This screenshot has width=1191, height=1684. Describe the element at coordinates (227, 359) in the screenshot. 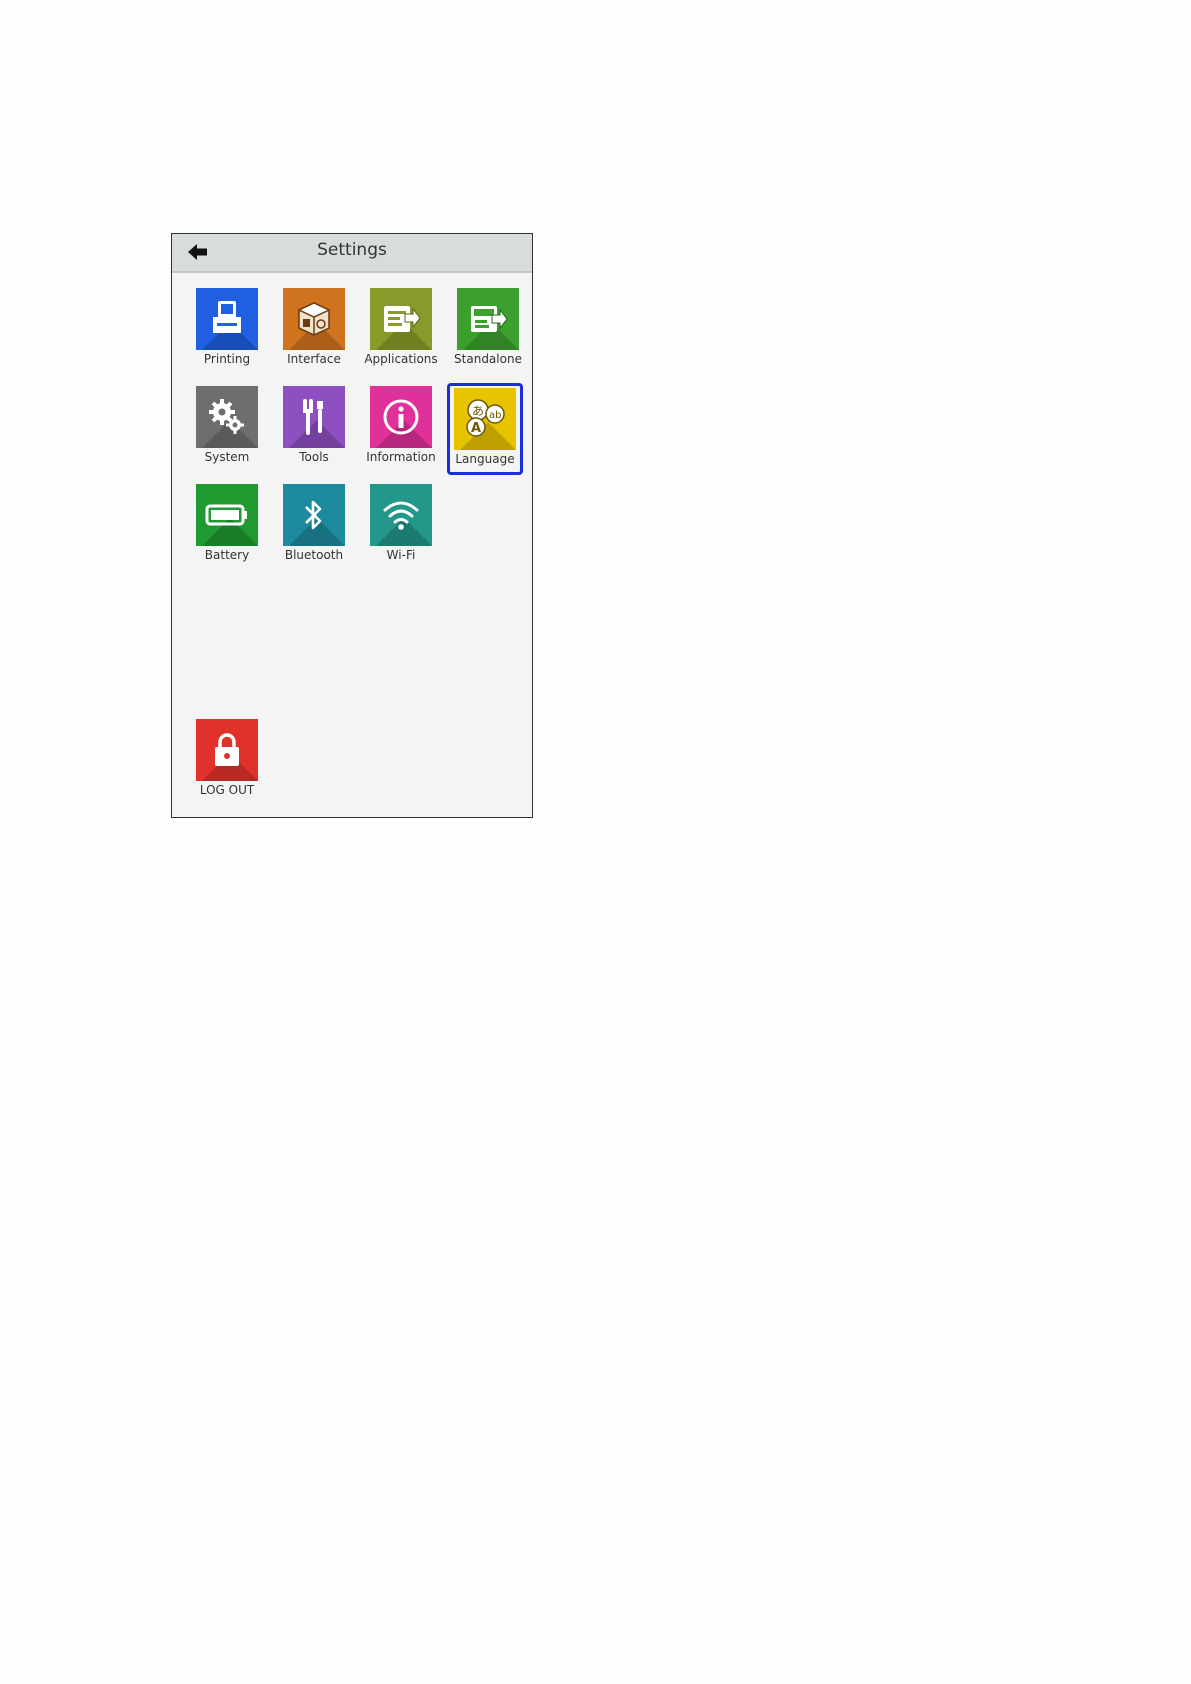

I see `printing-label: Printing` at that location.